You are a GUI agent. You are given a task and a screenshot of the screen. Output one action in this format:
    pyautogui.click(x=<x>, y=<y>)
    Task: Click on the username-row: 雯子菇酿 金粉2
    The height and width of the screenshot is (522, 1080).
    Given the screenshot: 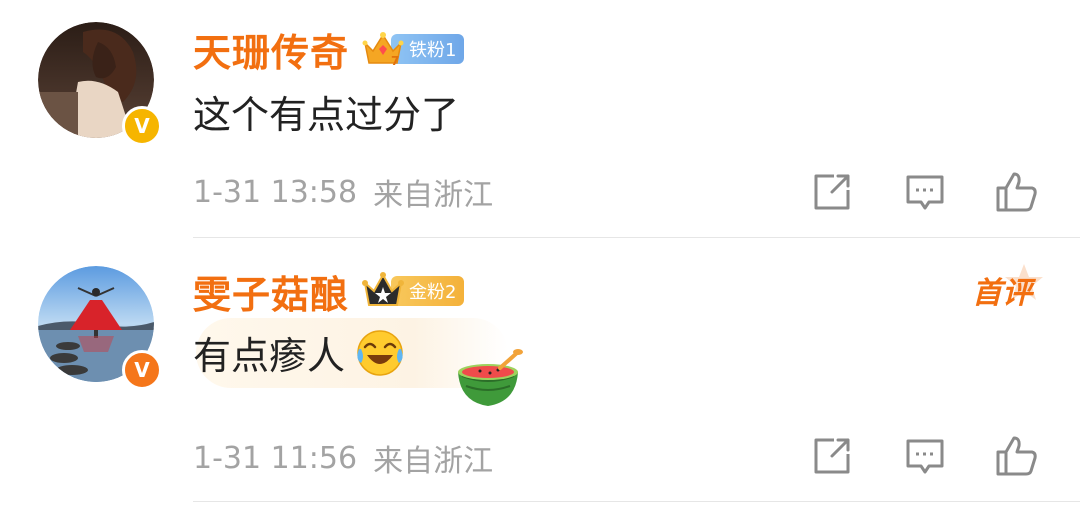 What is the action you would take?
    pyautogui.click(x=329, y=291)
    